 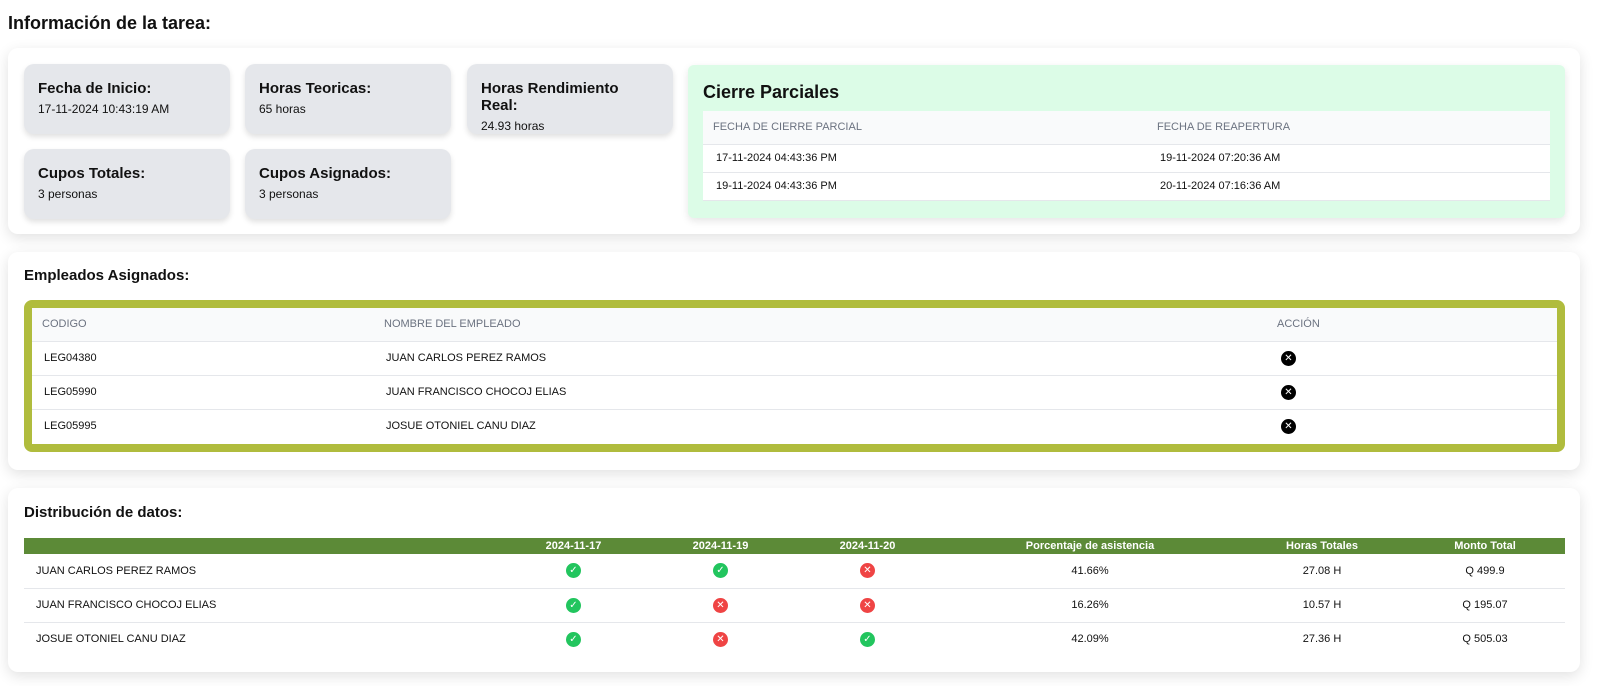 I want to click on attendance-pct: 16.26%, so click(x=1090, y=605).